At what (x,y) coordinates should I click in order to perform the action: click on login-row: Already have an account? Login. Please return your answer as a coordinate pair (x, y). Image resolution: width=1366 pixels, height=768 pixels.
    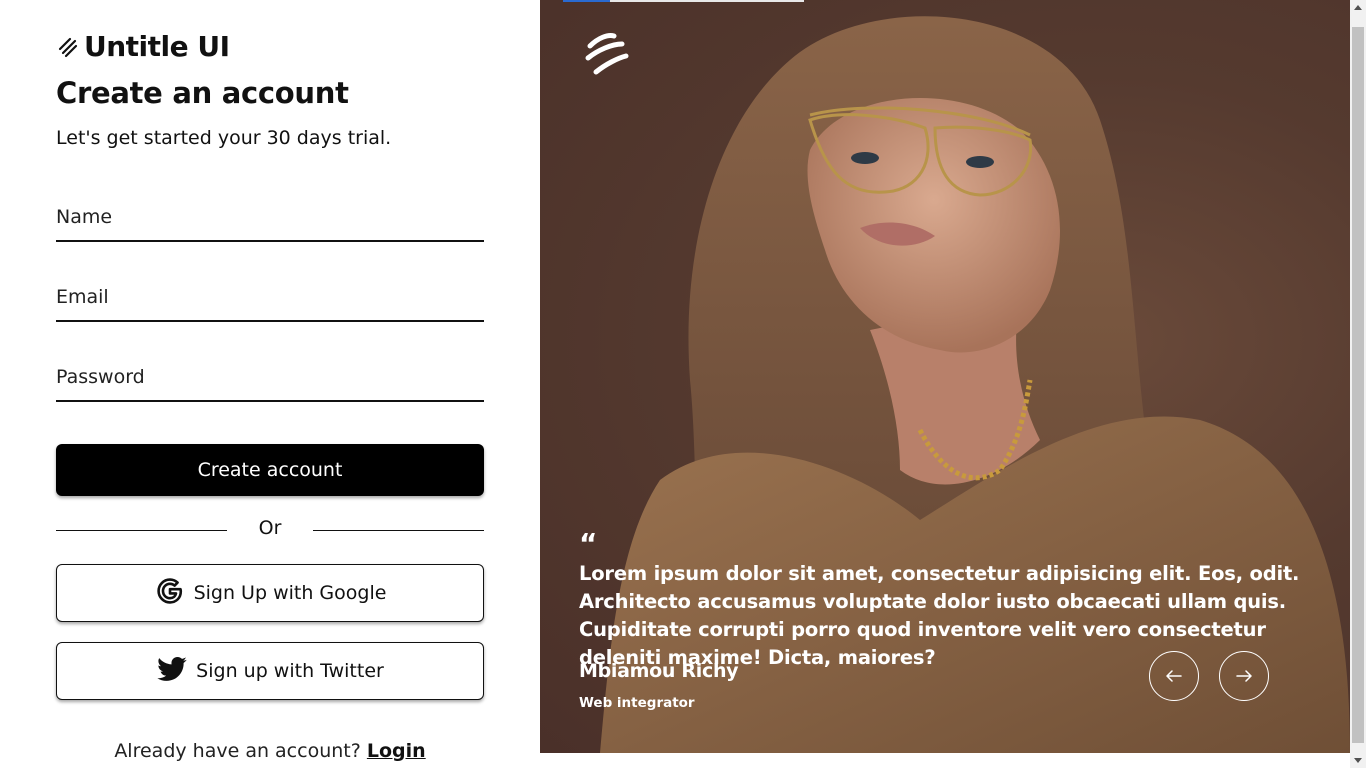
    Looking at the image, I should click on (270, 751).